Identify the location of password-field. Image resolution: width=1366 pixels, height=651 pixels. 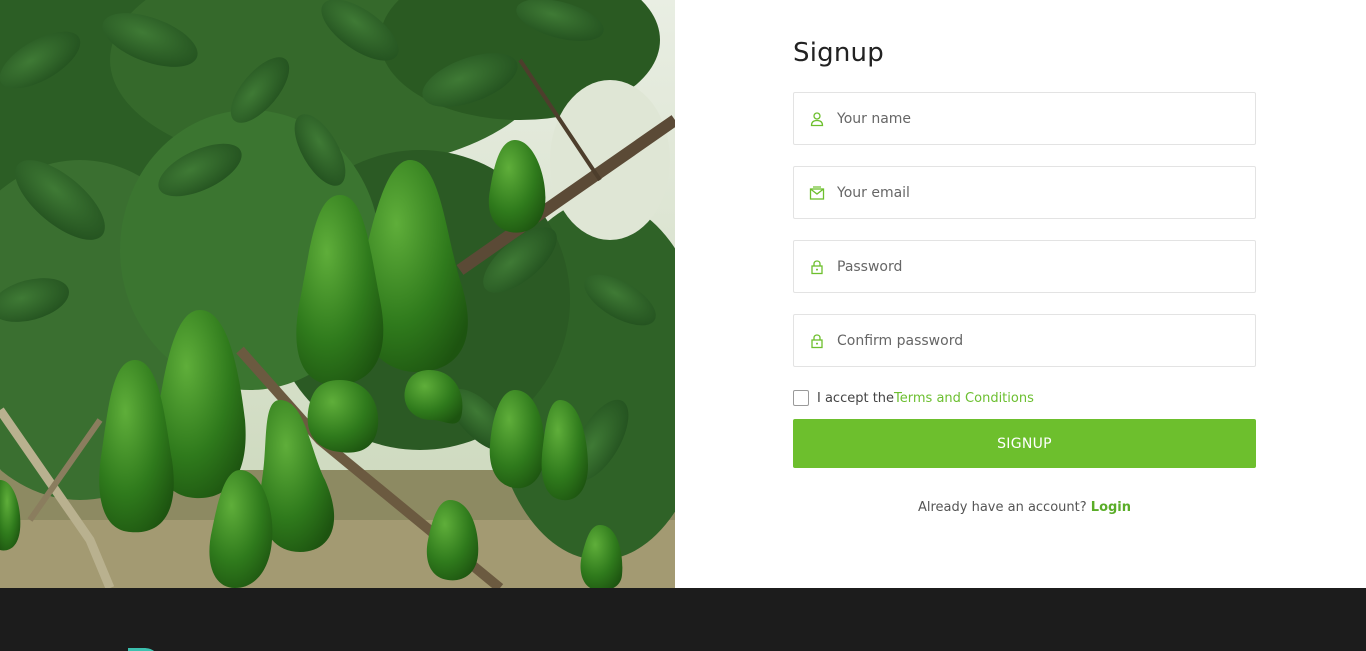
(1024, 266).